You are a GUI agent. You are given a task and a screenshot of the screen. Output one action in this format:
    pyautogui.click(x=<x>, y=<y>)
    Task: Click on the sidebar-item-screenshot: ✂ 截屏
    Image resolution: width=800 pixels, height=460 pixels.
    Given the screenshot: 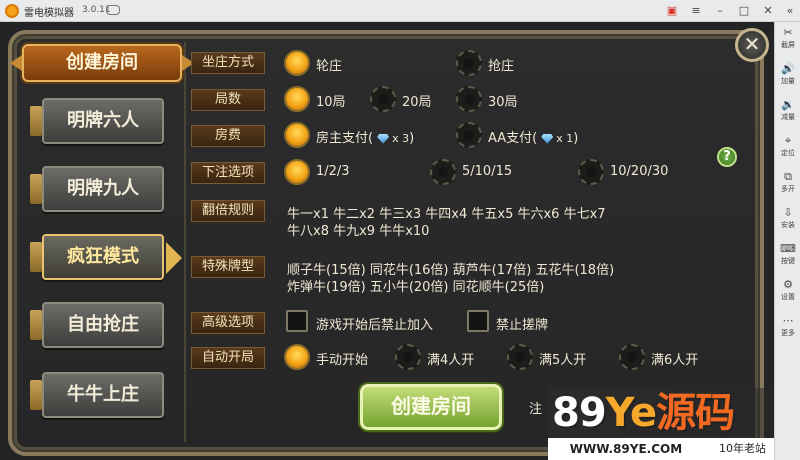 What is the action you would take?
    pyautogui.click(x=787, y=41)
    